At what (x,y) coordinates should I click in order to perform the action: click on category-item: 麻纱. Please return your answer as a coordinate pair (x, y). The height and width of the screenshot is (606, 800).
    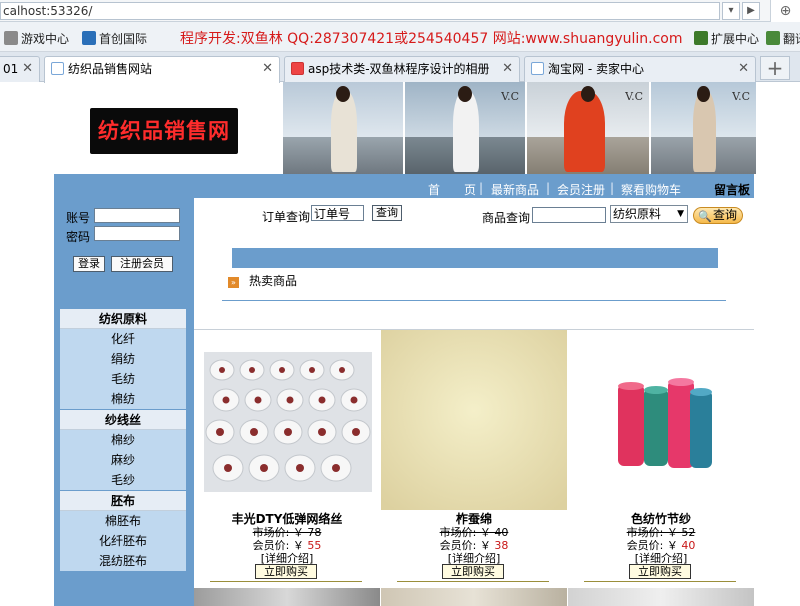
    Looking at the image, I should click on (123, 460).